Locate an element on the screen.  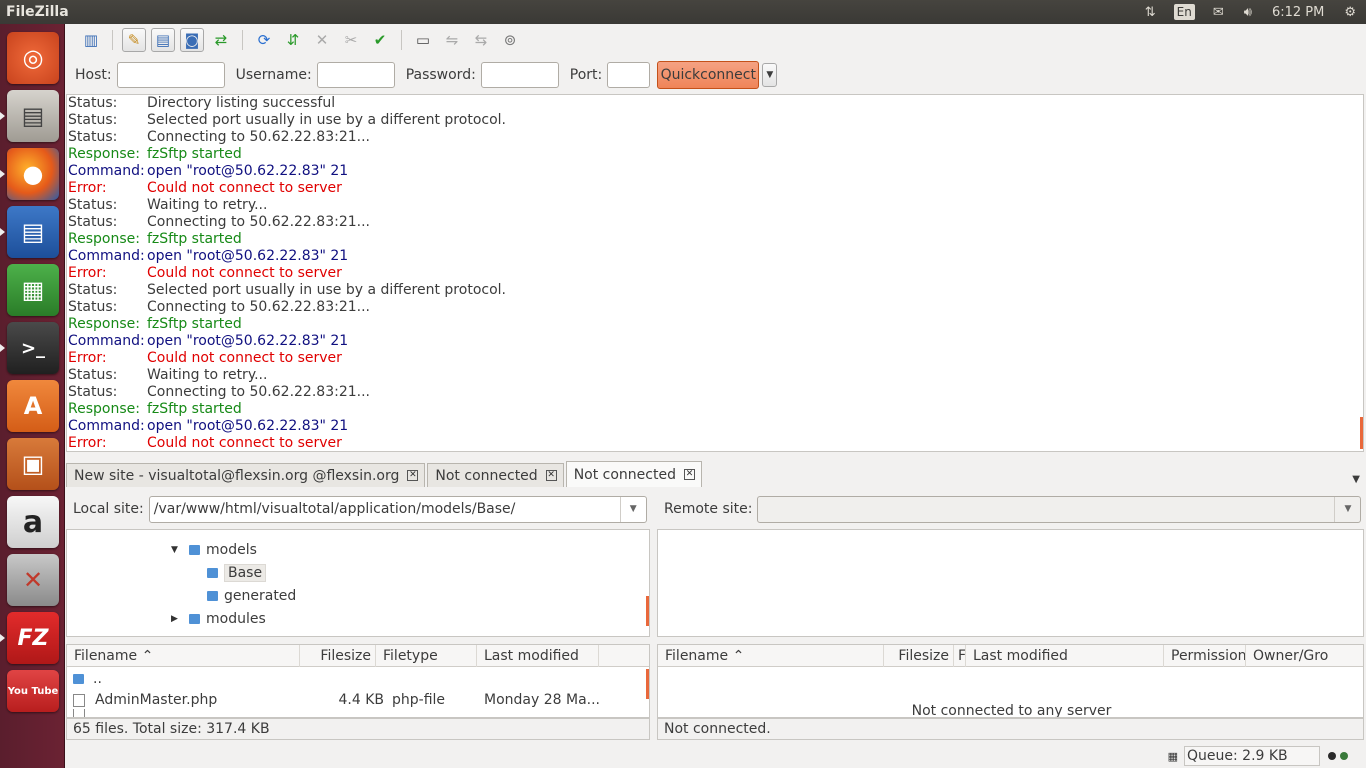
calc-icon: ▦ is located at coordinates (33, 290).